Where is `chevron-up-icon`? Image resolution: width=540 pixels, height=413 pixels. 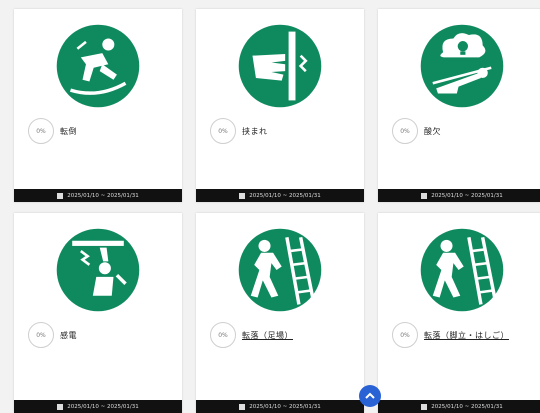 chevron-up-icon is located at coordinates (370, 395).